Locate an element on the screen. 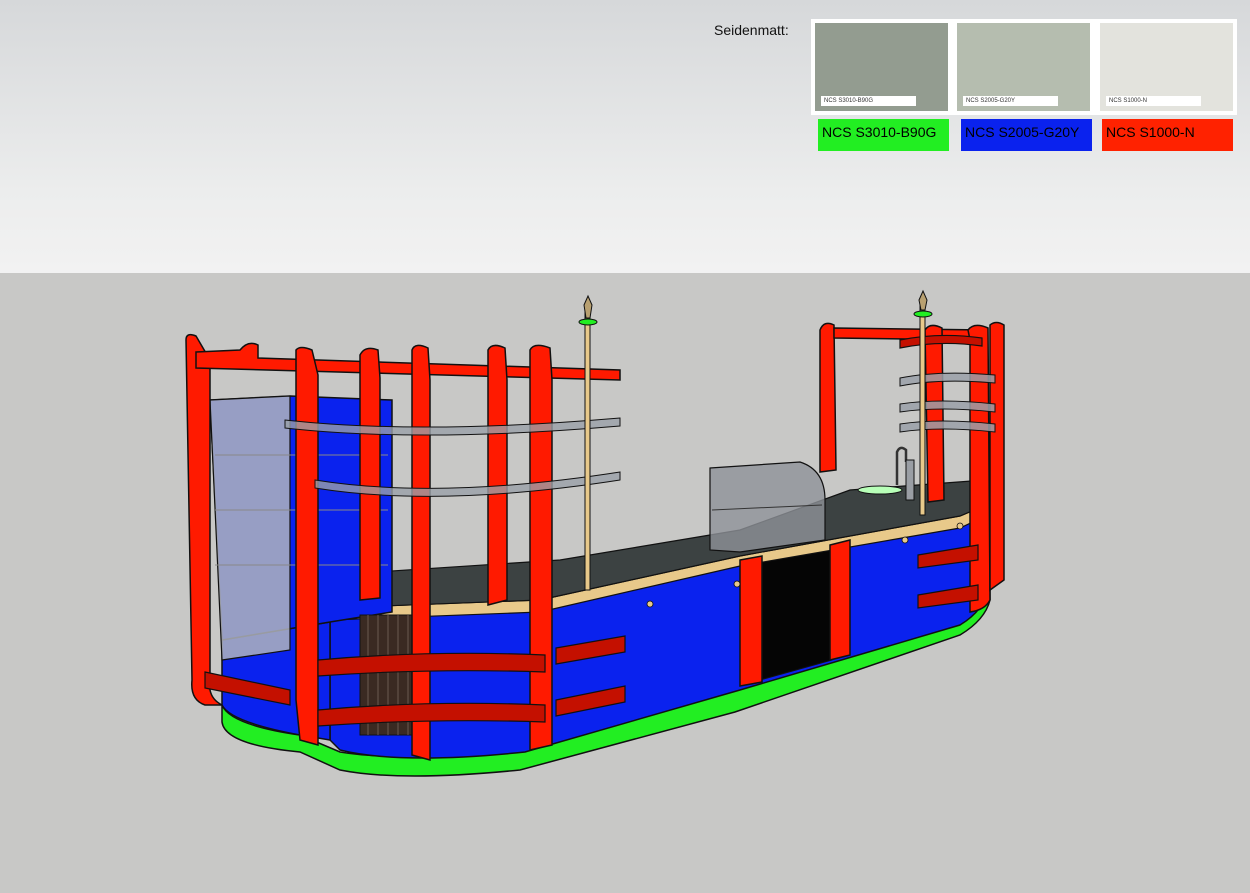 The width and height of the screenshot is (1250, 893). pole-left is located at coordinates (588, 442).